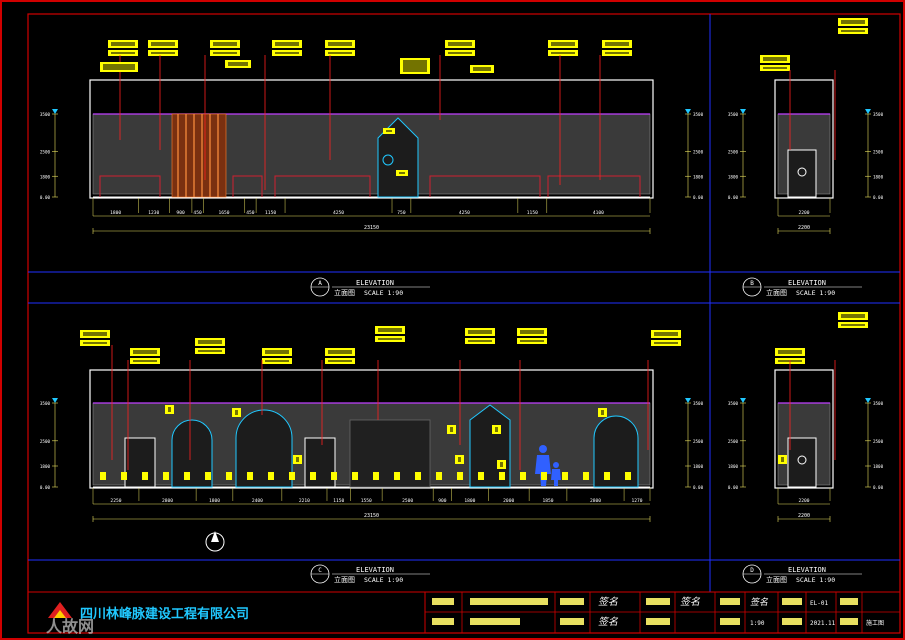 The image size is (905, 640). What do you see at coordinates (371, 516) in the screenshot?
I see `dim-total-label: 23150` at bounding box center [371, 516].